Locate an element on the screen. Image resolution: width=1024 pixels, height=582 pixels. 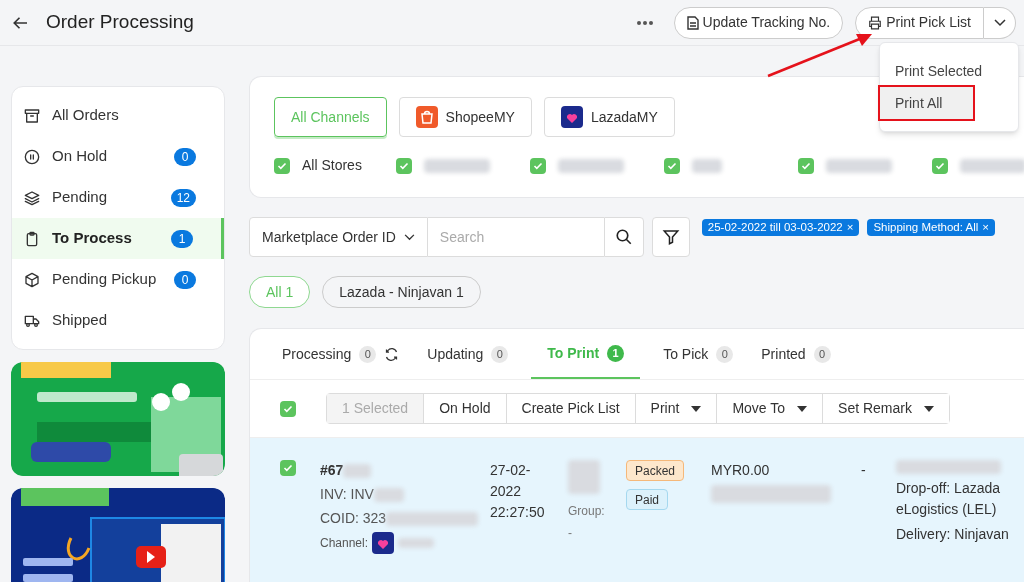
coid-number: COID: 323 is located at coordinates (353, 518).